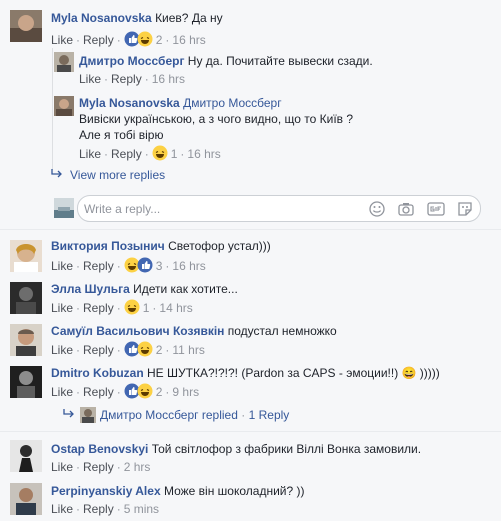 The width and height of the screenshot is (501, 521). What do you see at coordinates (149, 415) in the screenshot?
I see `replier-name: Дмитро Моссберг` at bounding box center [149, 415].